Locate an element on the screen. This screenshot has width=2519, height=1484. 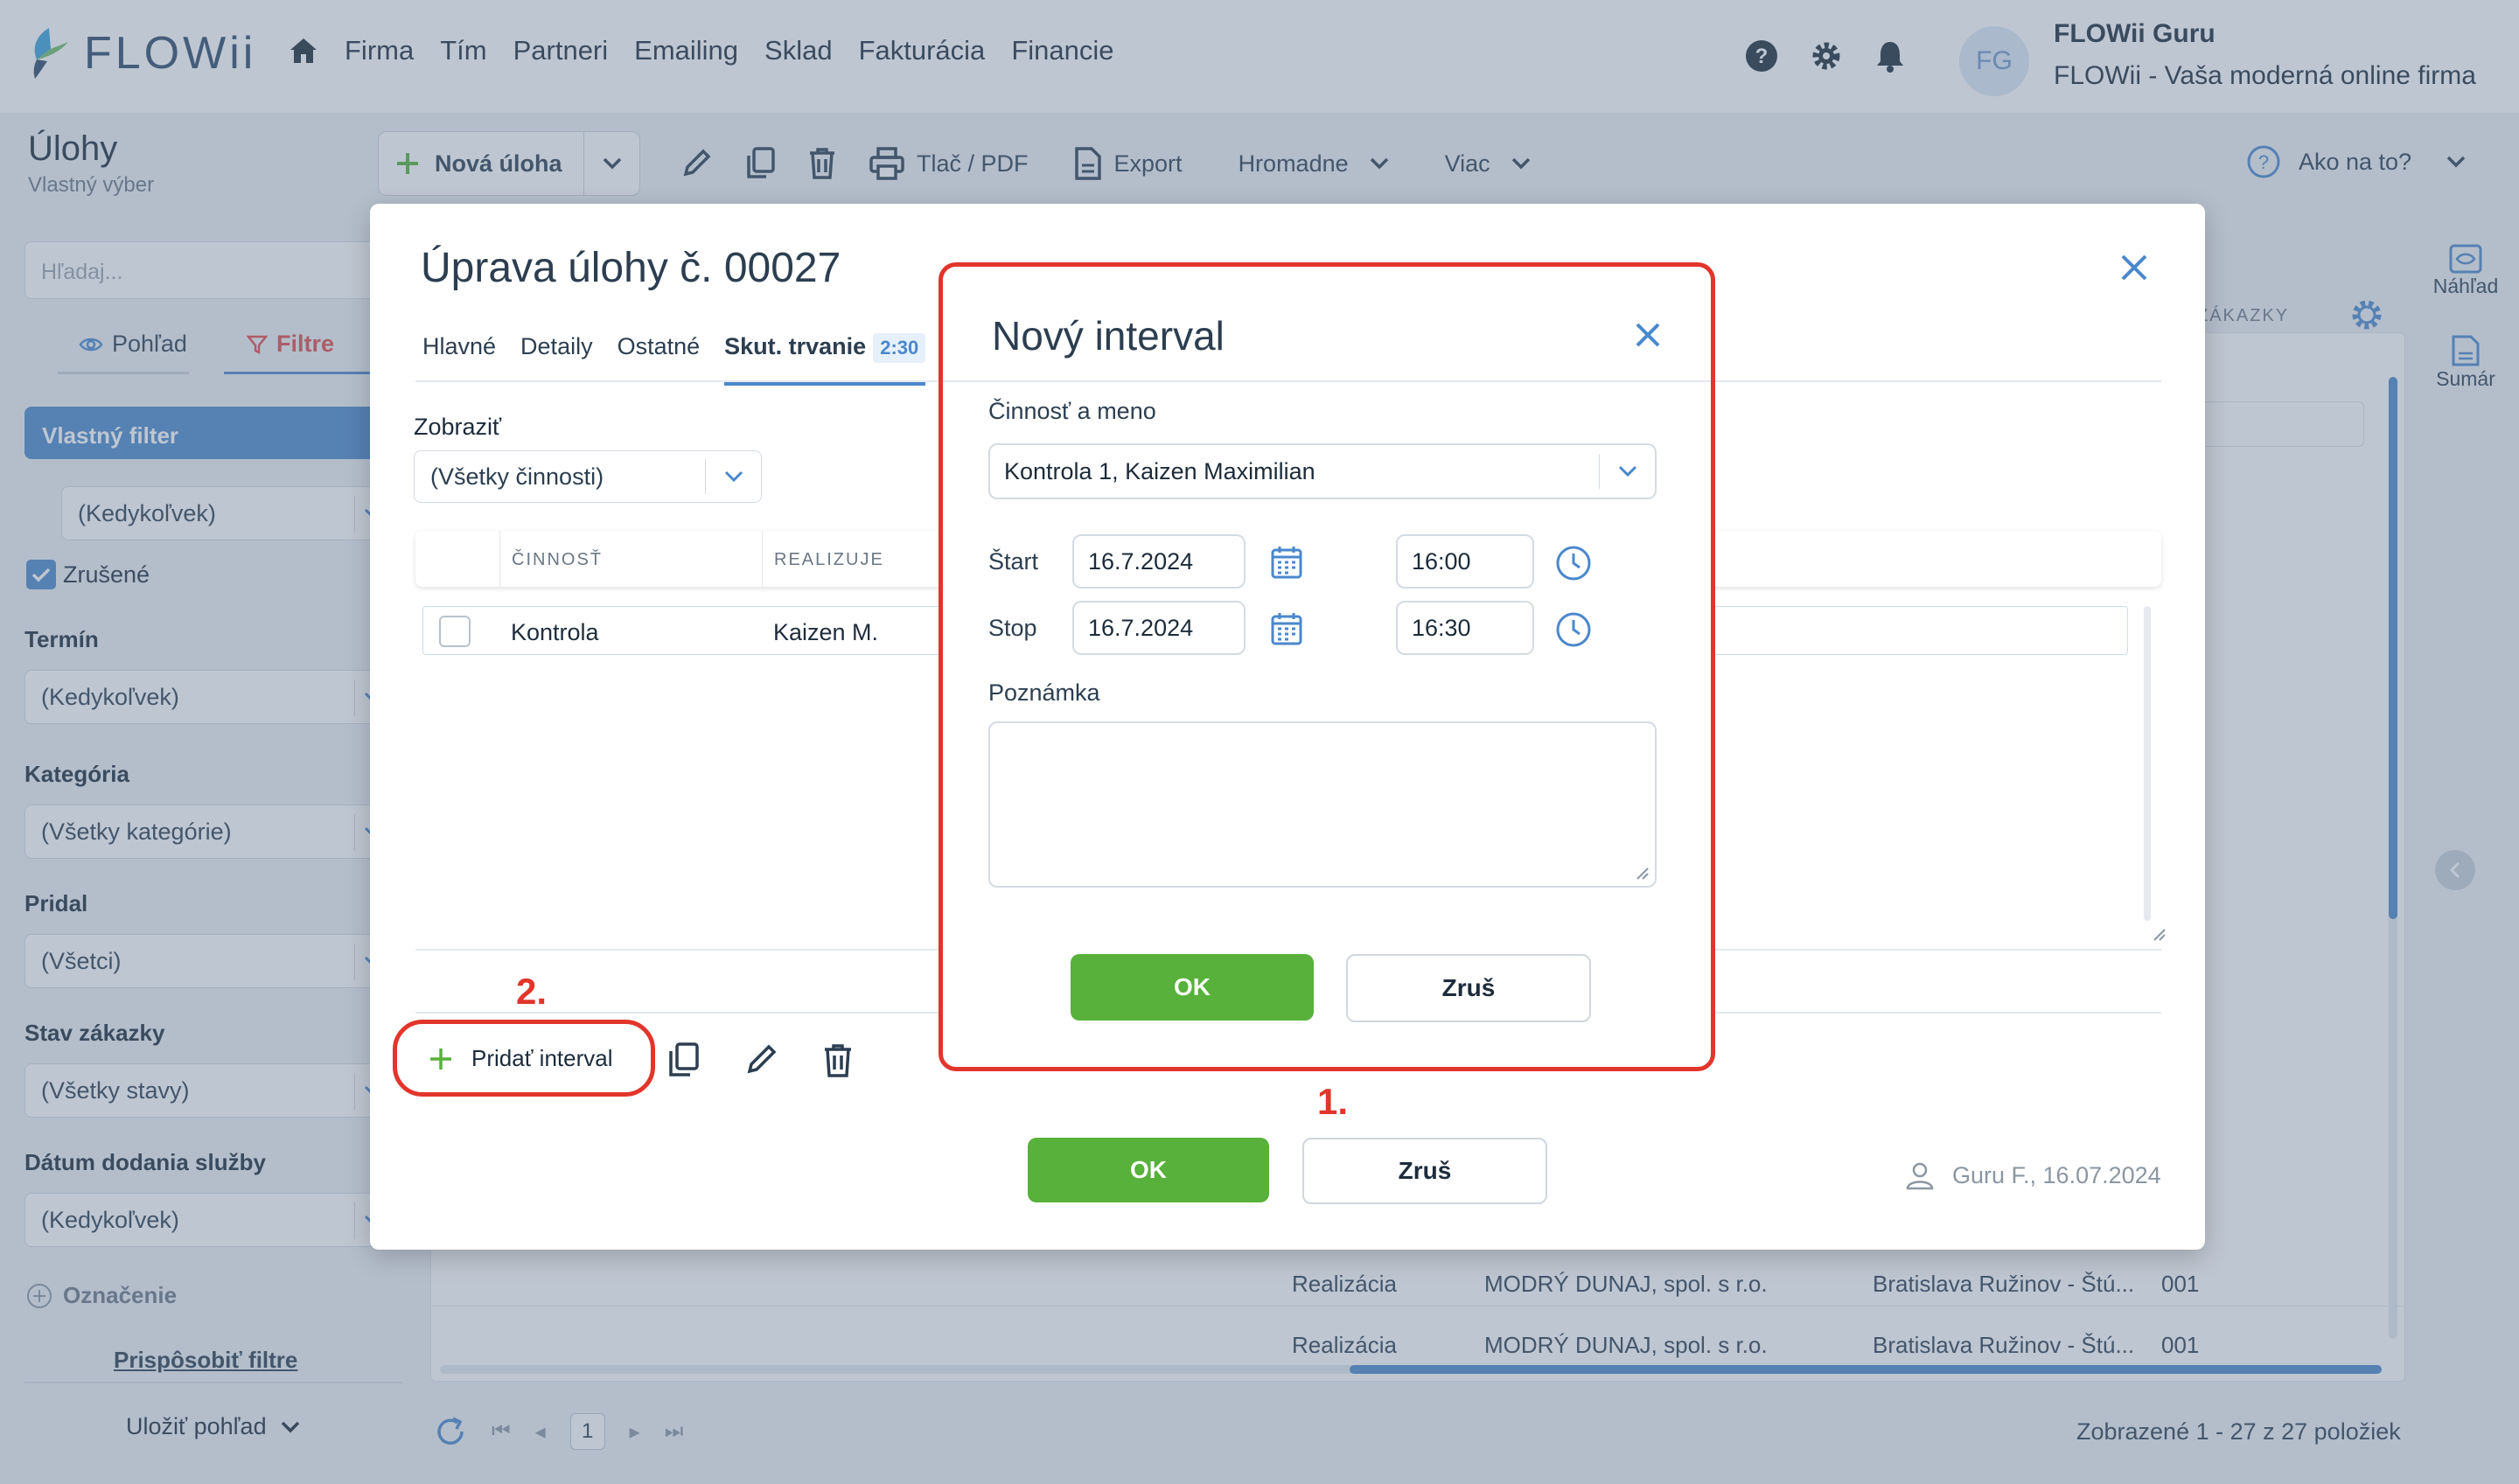
activity-label: Činnosť a meno is located at coordinates (1072, 411).